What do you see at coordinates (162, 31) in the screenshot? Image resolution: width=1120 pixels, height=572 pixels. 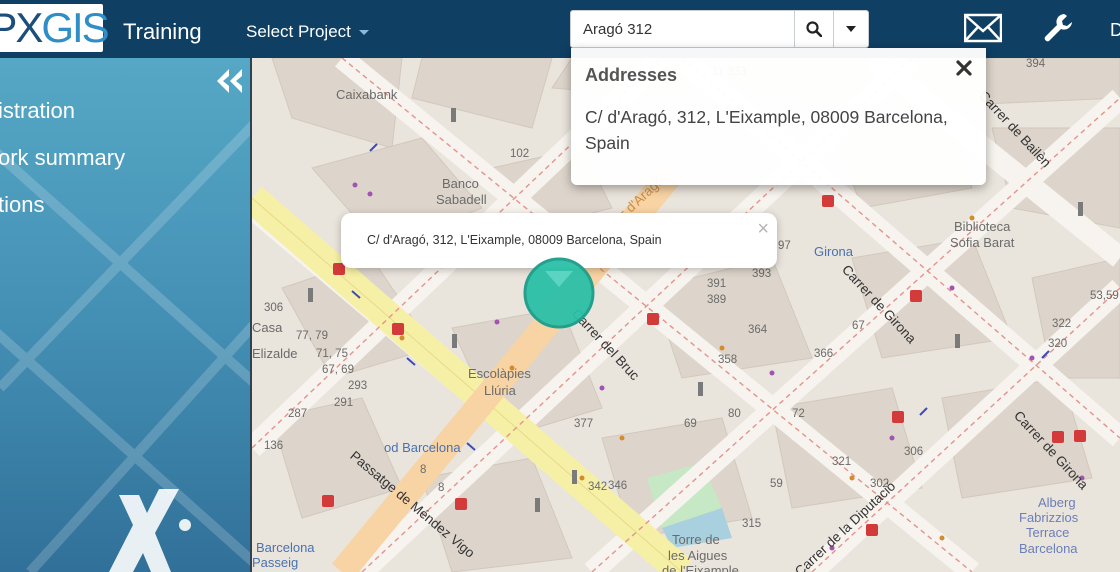 I see `app-title: Training` at bounding box center [162, 31].